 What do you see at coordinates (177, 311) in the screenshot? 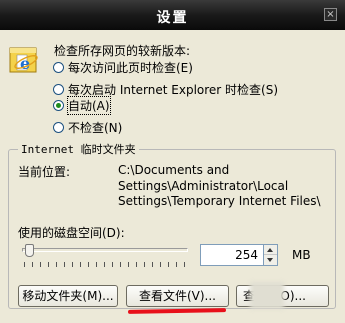
I see `red-annotation-underline` at bounding box center [177, 311].